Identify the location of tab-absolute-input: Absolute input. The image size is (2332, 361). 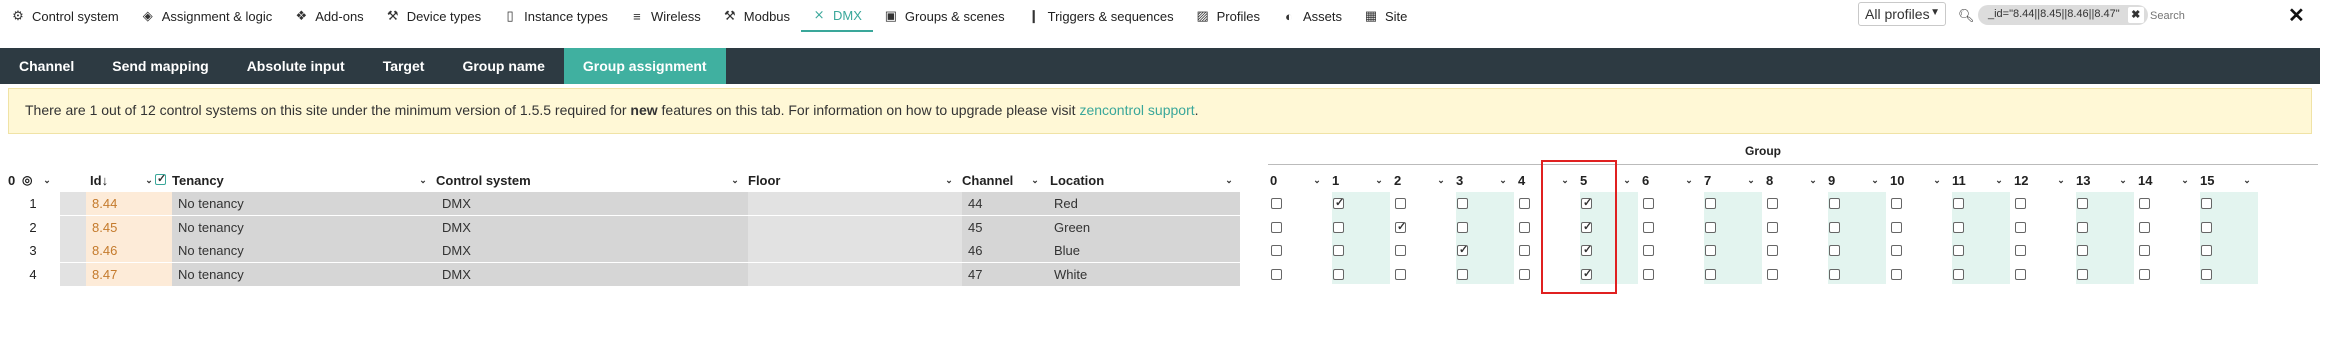
(296, 66).